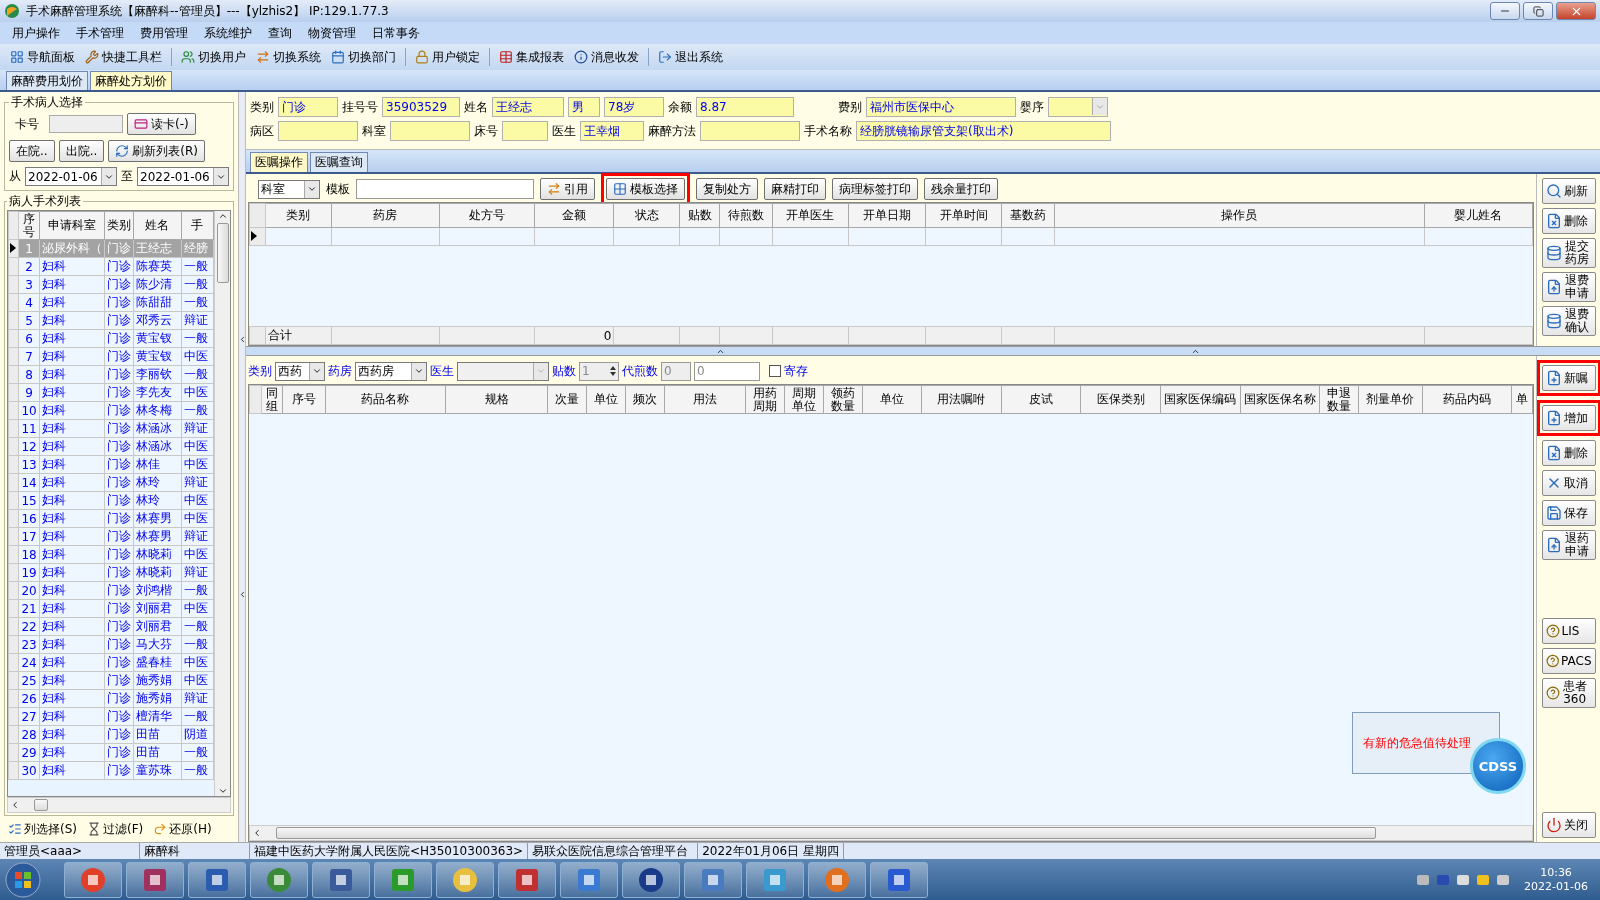 This screenshot has height=900, width=1600. Describe the element at coordinates (567, 189) in the screenshot. I see `toolbar-button: 引用` at that location.